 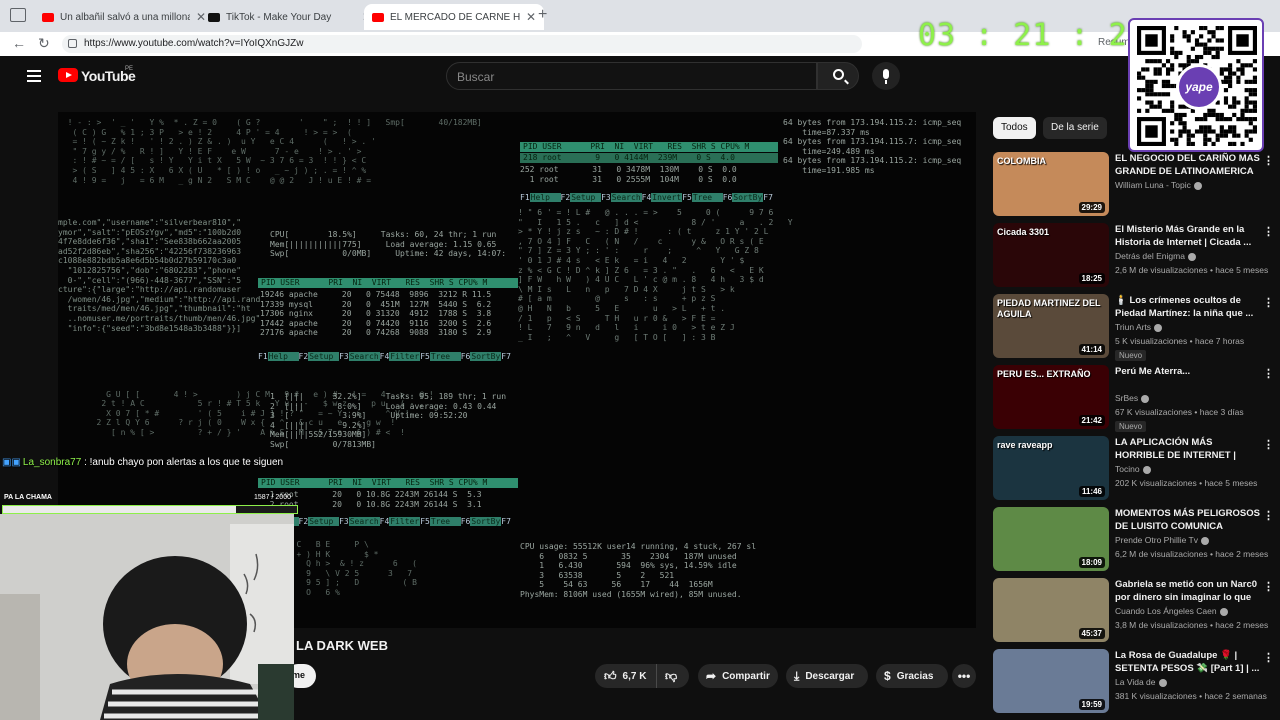 I want to click on recommendation-channel: Cuando Los Ángeles Caen, so click(x=1171, y=611).